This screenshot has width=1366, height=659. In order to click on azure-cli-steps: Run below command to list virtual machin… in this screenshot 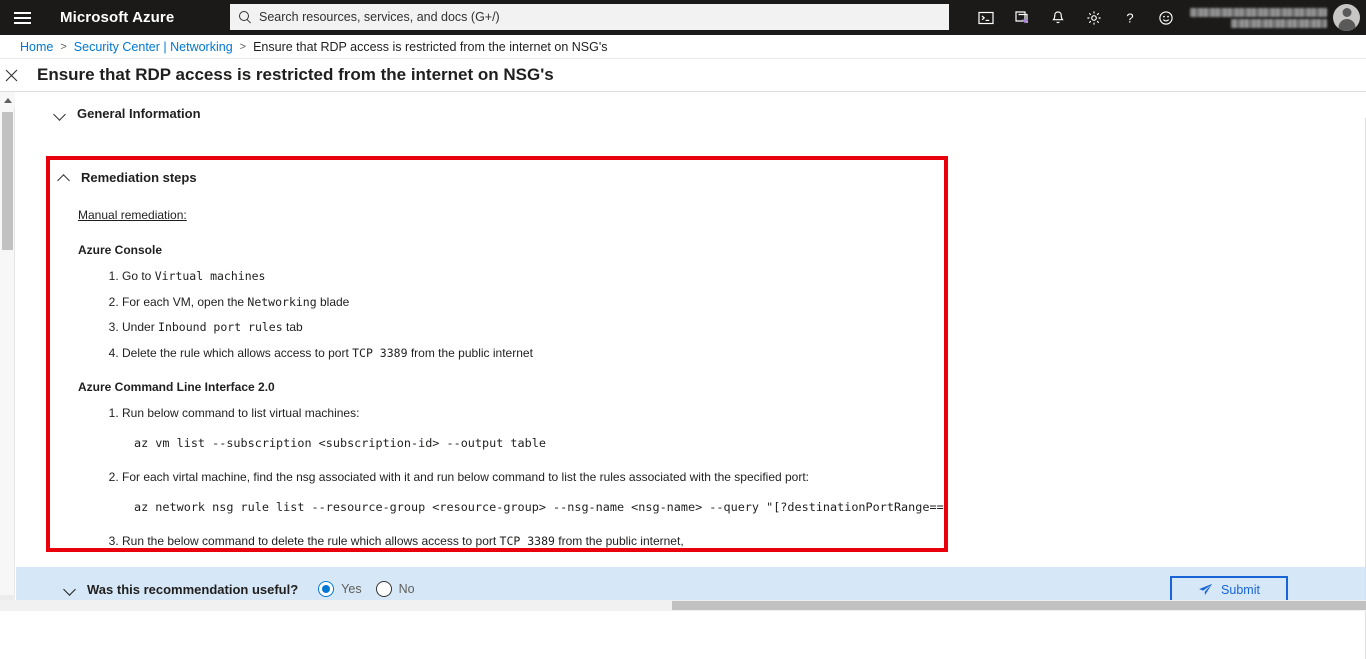, I will do `click(497, 476)`.